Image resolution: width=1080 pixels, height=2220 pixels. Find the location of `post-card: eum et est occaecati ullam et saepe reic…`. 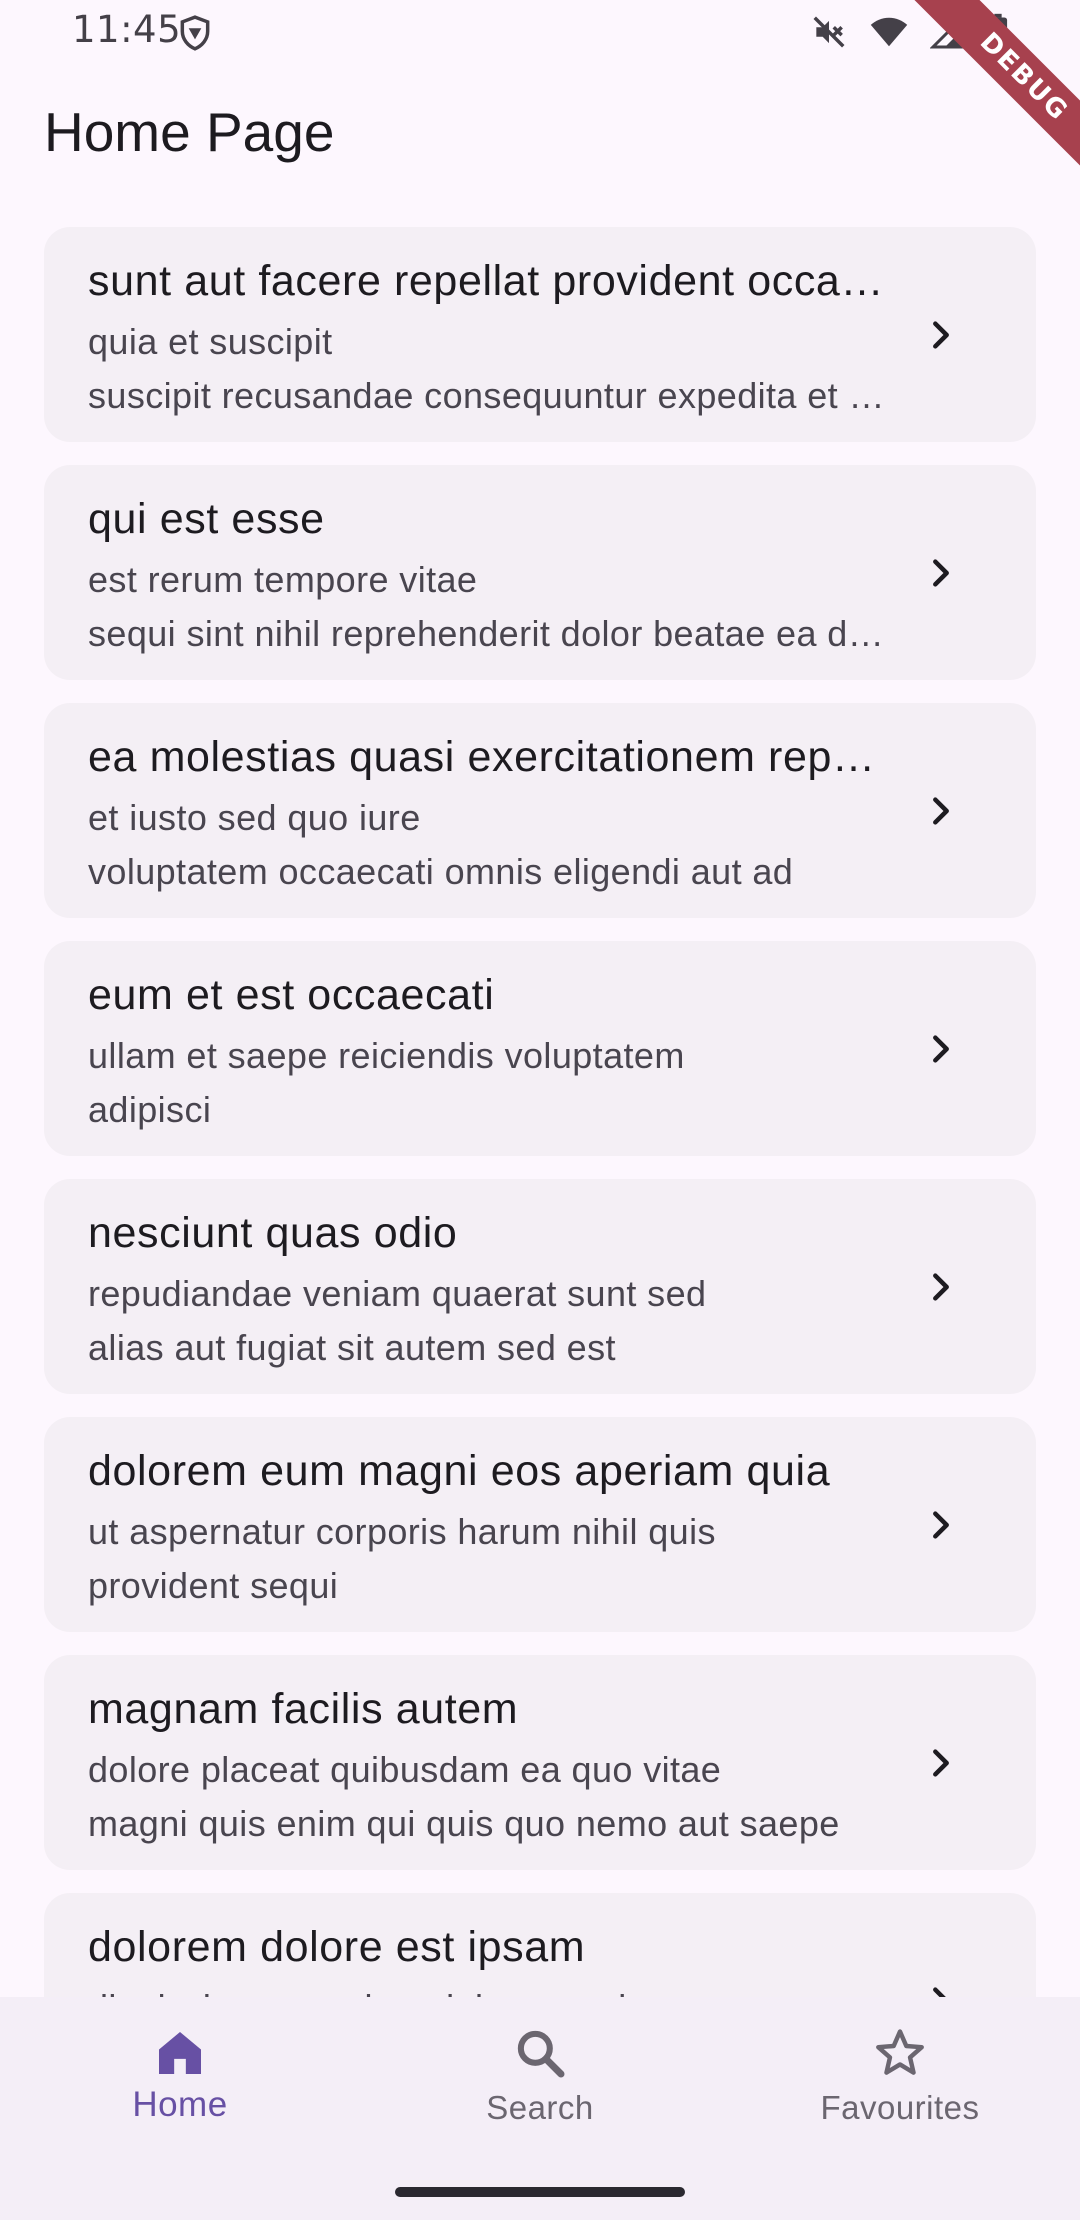

post-card: eum et est occaecati ullam et saepe reic… is located at coordinates (540, 1048).